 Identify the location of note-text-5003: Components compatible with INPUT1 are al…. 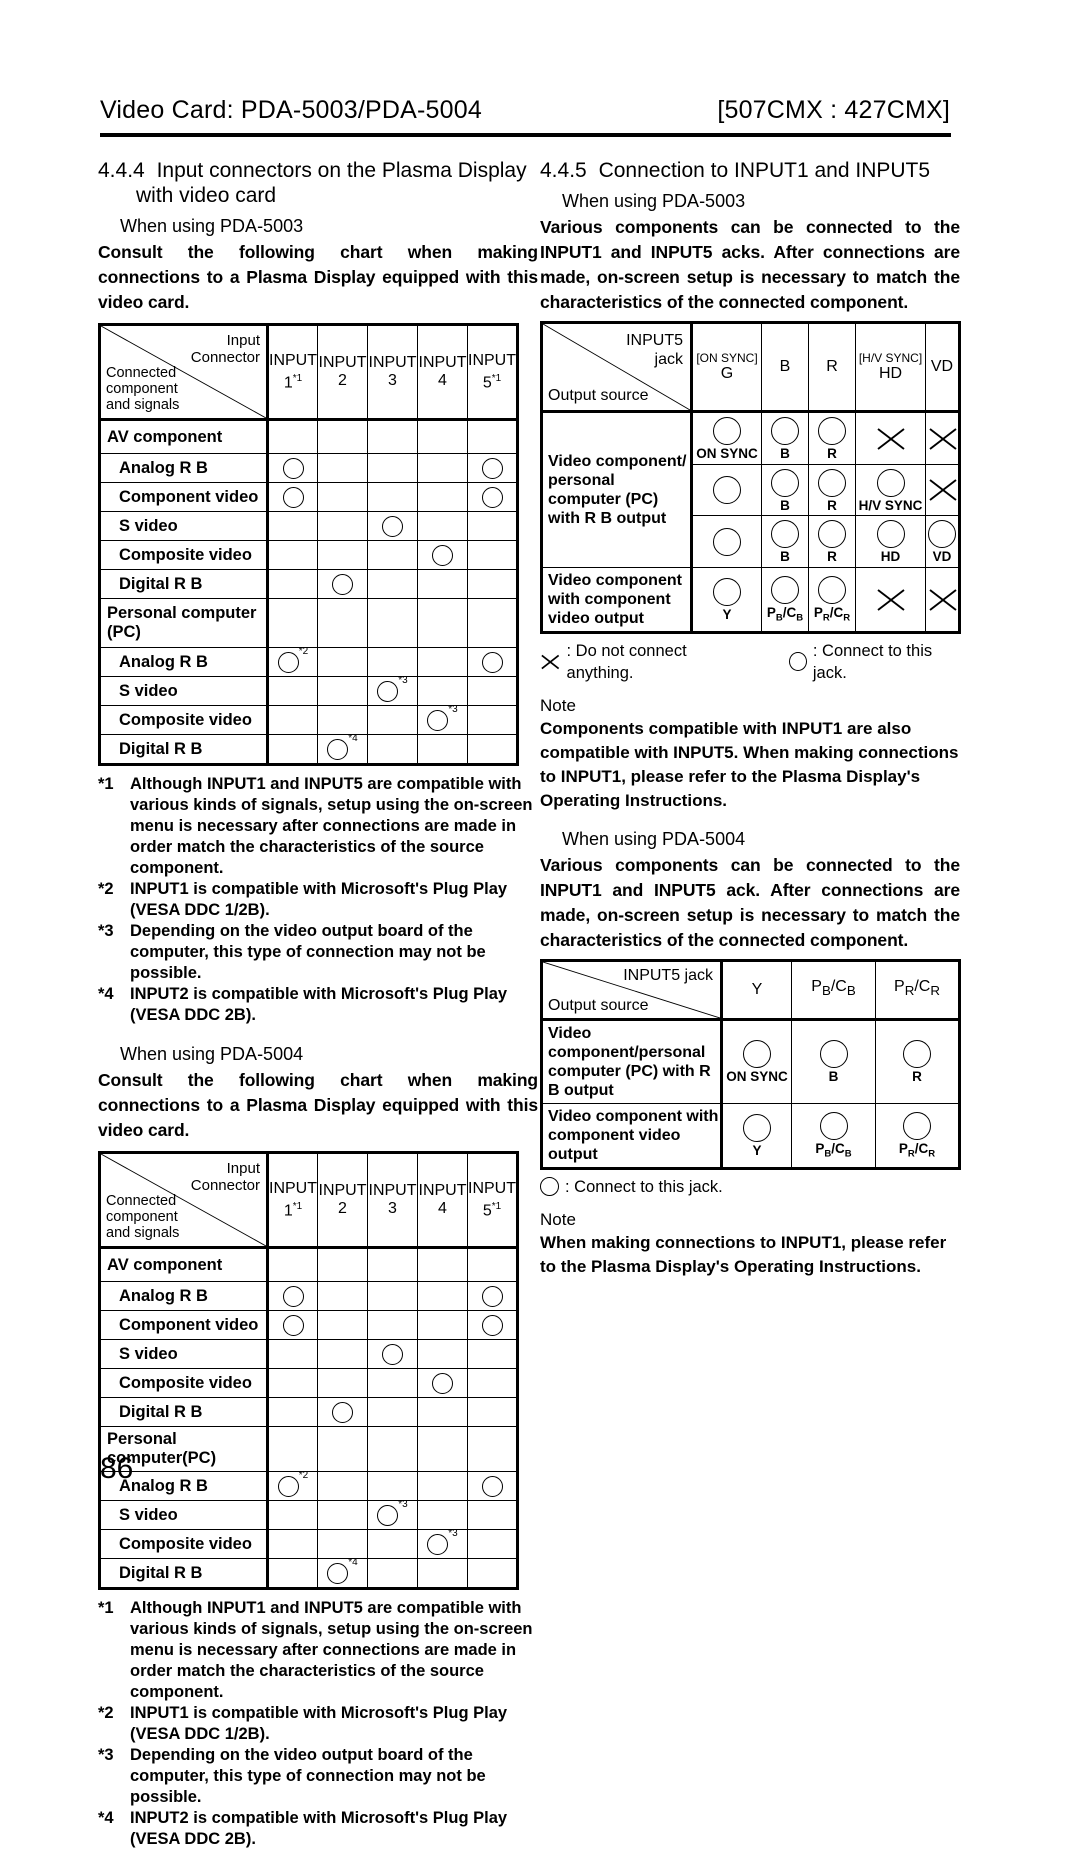
(749, 764).